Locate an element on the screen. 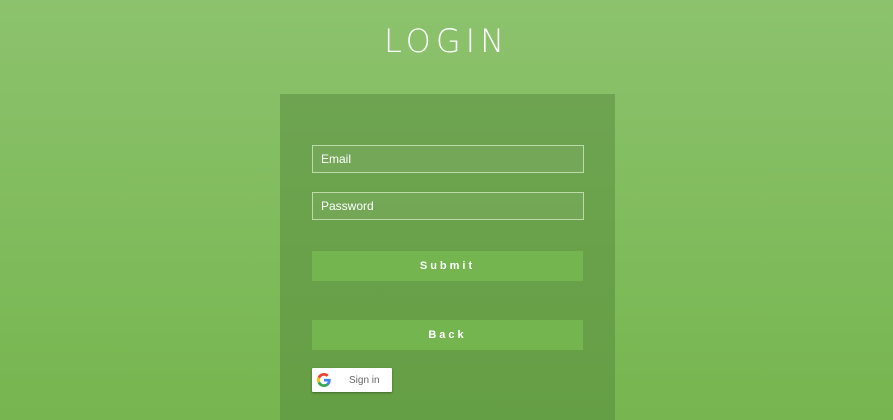 Image resolution: width=893 pixels, height=420 pixels. google-sign-in-button: Sign in is located at coordinates (352, 380).